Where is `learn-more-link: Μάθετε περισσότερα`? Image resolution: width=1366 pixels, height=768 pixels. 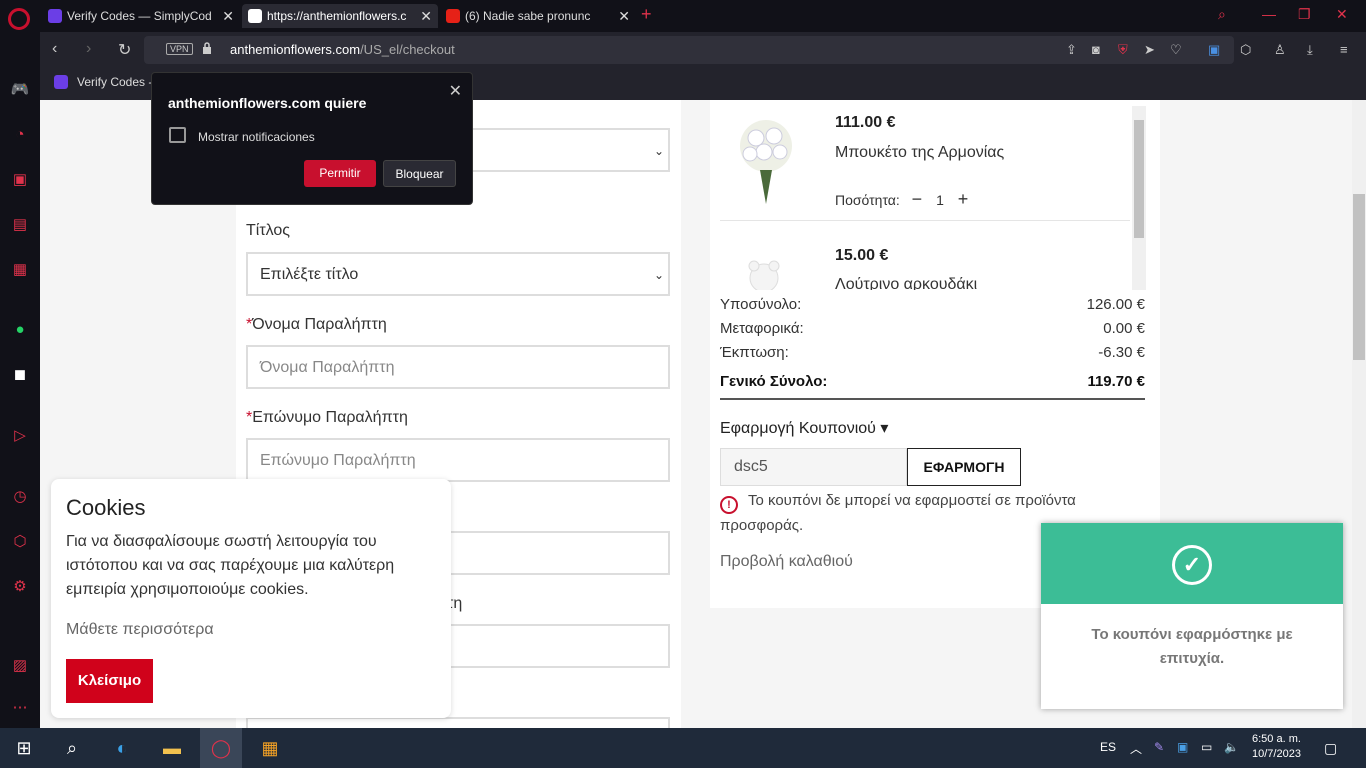 learn-more-link: Μάθετε περισσότερα is located at coordinates (140, 630).